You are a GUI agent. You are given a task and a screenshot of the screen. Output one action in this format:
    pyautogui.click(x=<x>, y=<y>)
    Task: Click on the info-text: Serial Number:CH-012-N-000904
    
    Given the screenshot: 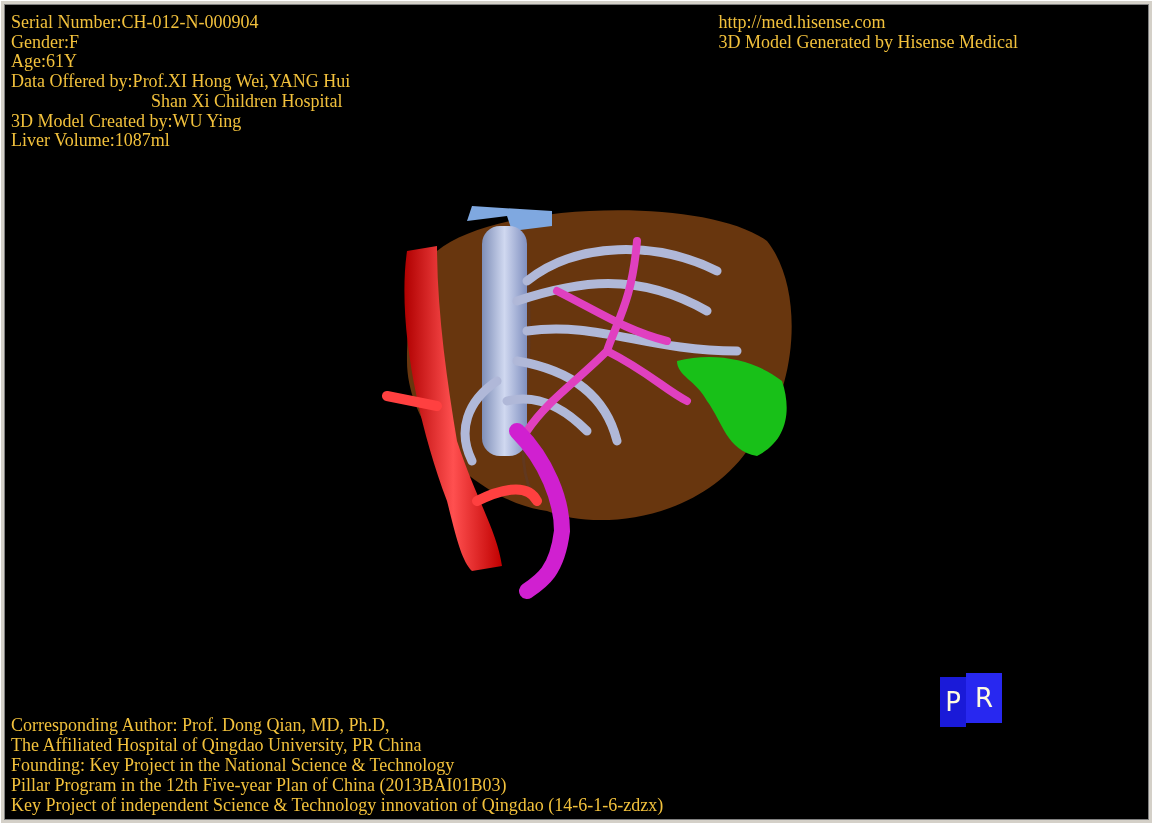 What is the action you would take?
    pyautogui.click(x=135, y=23)
    